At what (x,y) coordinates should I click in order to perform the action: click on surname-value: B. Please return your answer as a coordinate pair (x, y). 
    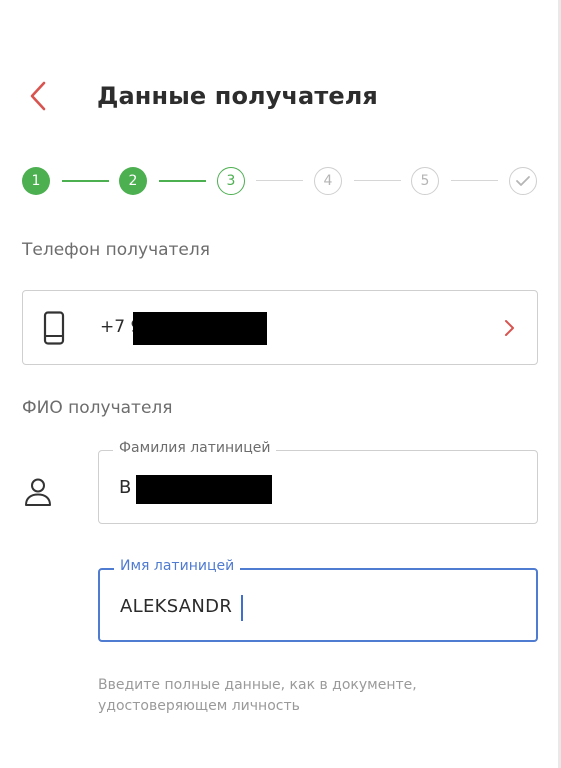
    Looking at the image, I should click on (125, 487).